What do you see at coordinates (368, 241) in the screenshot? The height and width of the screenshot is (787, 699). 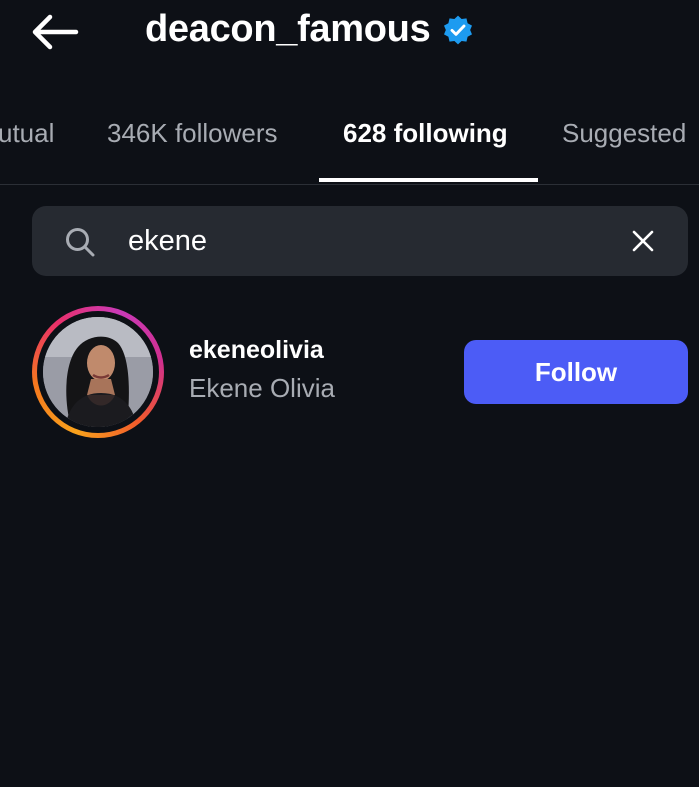 I see `search-input` at bounding box center [368, 241].